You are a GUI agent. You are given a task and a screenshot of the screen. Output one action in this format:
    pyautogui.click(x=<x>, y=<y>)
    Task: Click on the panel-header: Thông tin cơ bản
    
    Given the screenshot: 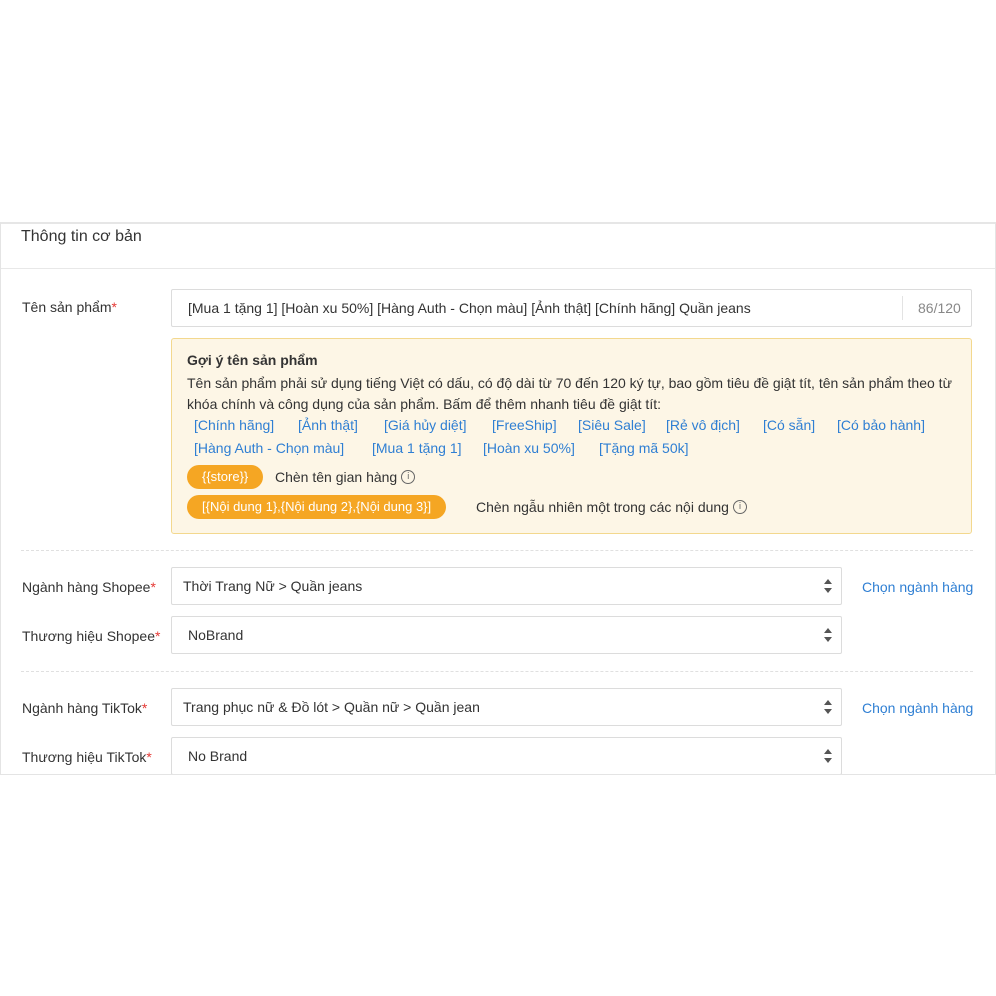 What is the action you would take?
    pyautogui.click(x=498, y=246)
    